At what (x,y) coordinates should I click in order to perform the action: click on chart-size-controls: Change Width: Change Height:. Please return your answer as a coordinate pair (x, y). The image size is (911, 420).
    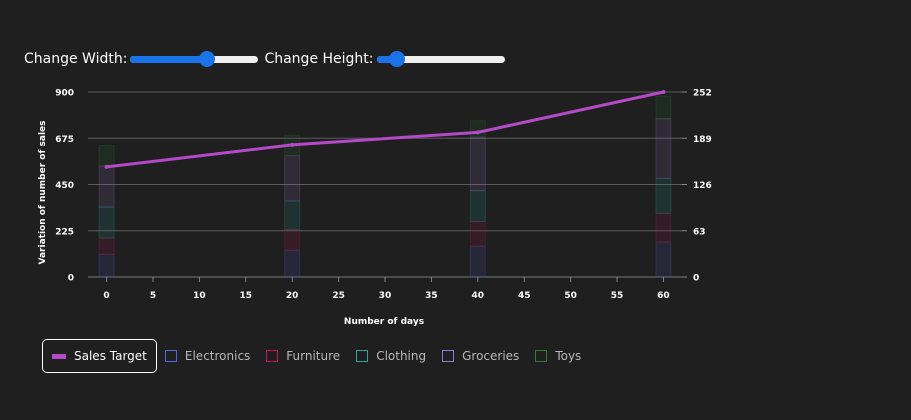
    Looking at the image, I should click on (266, 59).